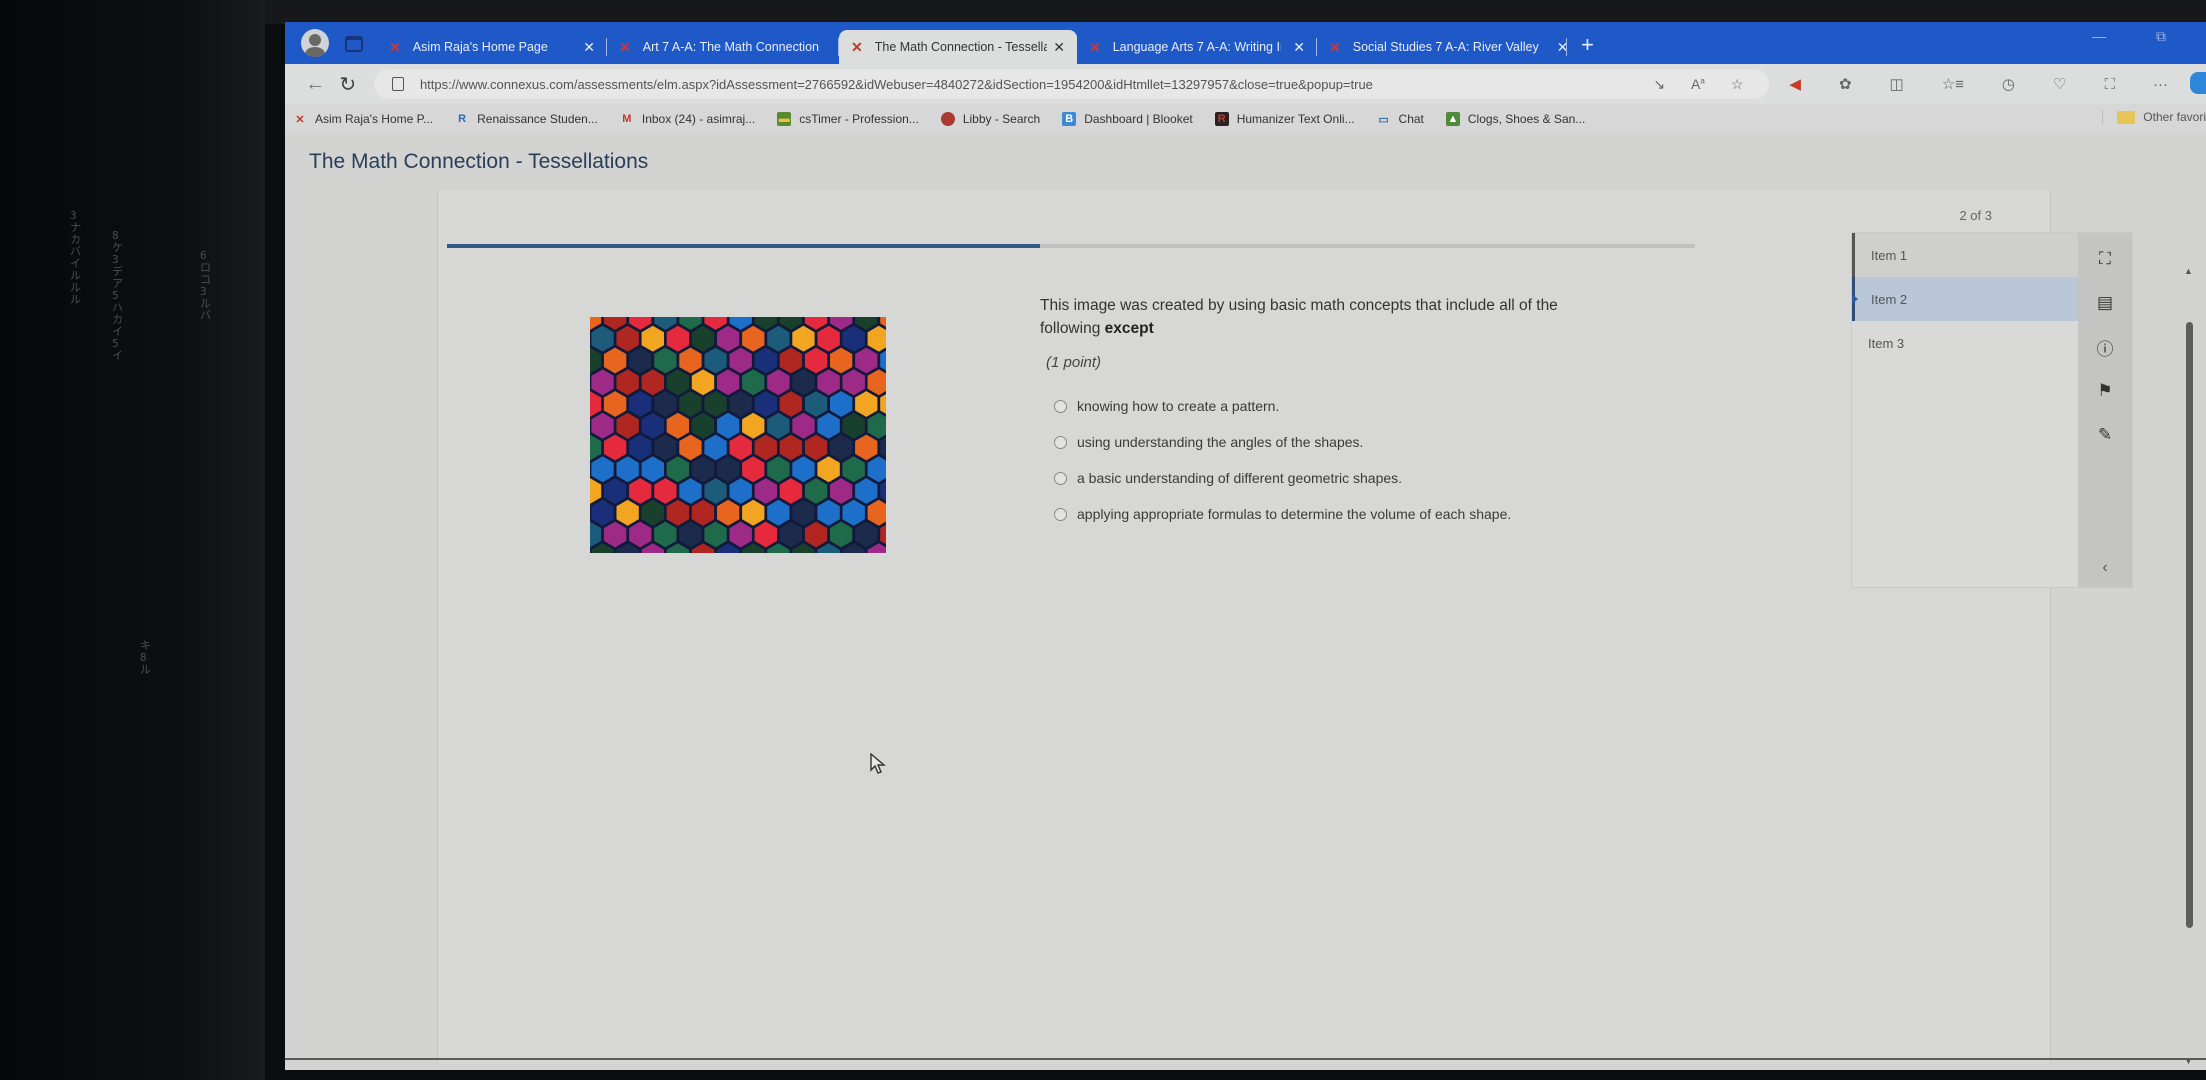 The height and width of the screenshot is (1080, 2206). What do you see at coordinates (479, 161) in the screenshot?
I see `page-title: The Math Connection - Tessellations` at bounding box center [479, 161].